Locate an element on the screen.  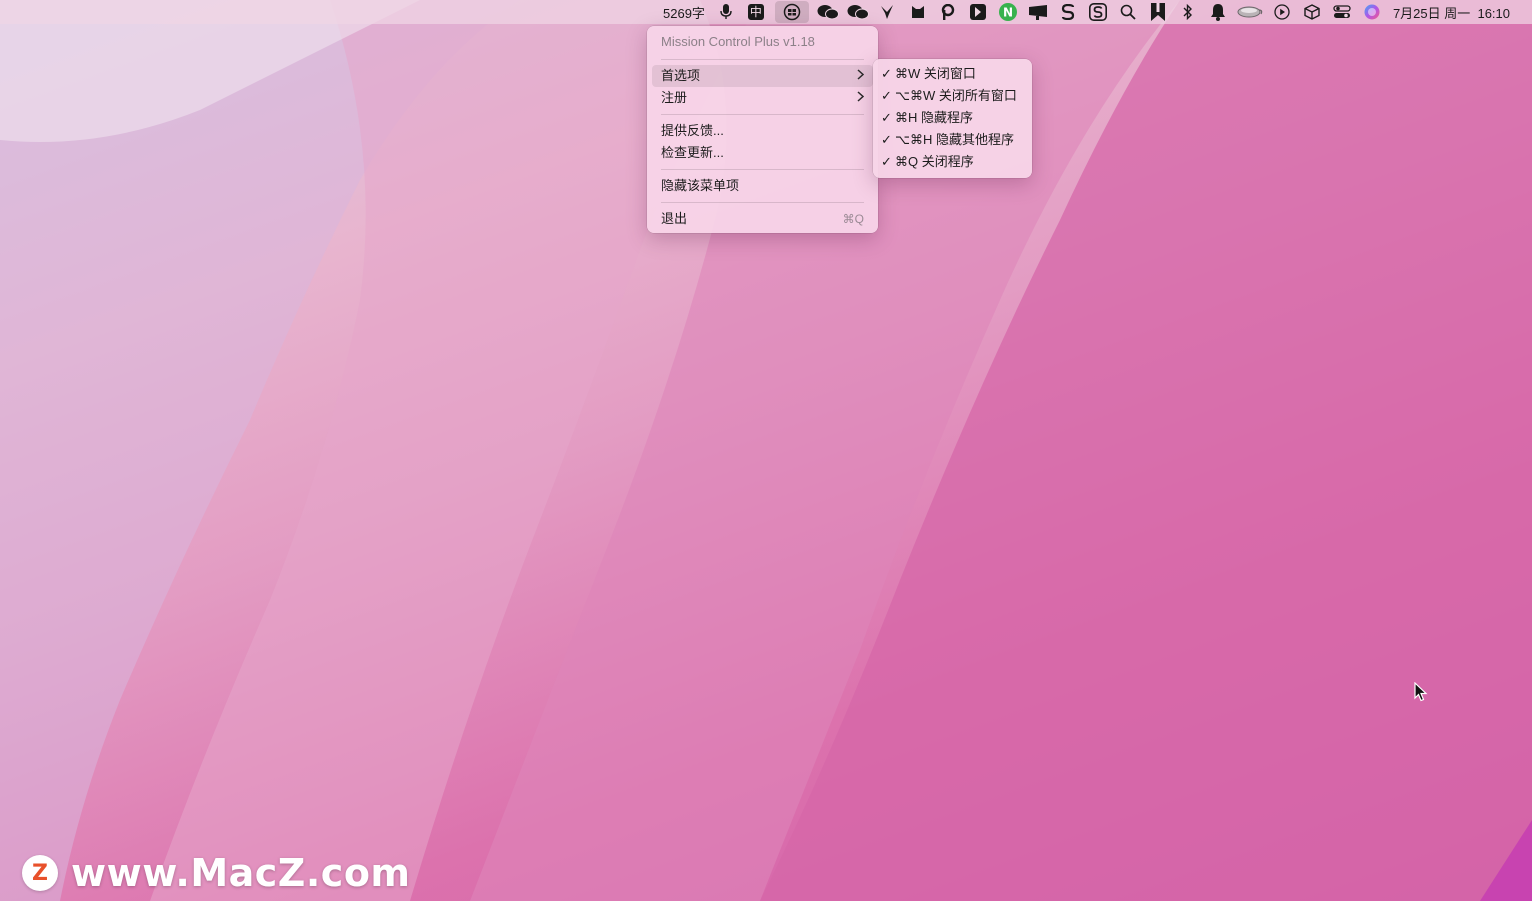
submenu-item-hide-app: ✓ ⌘H 隐藏程序 is located at coordinates (952, 118).